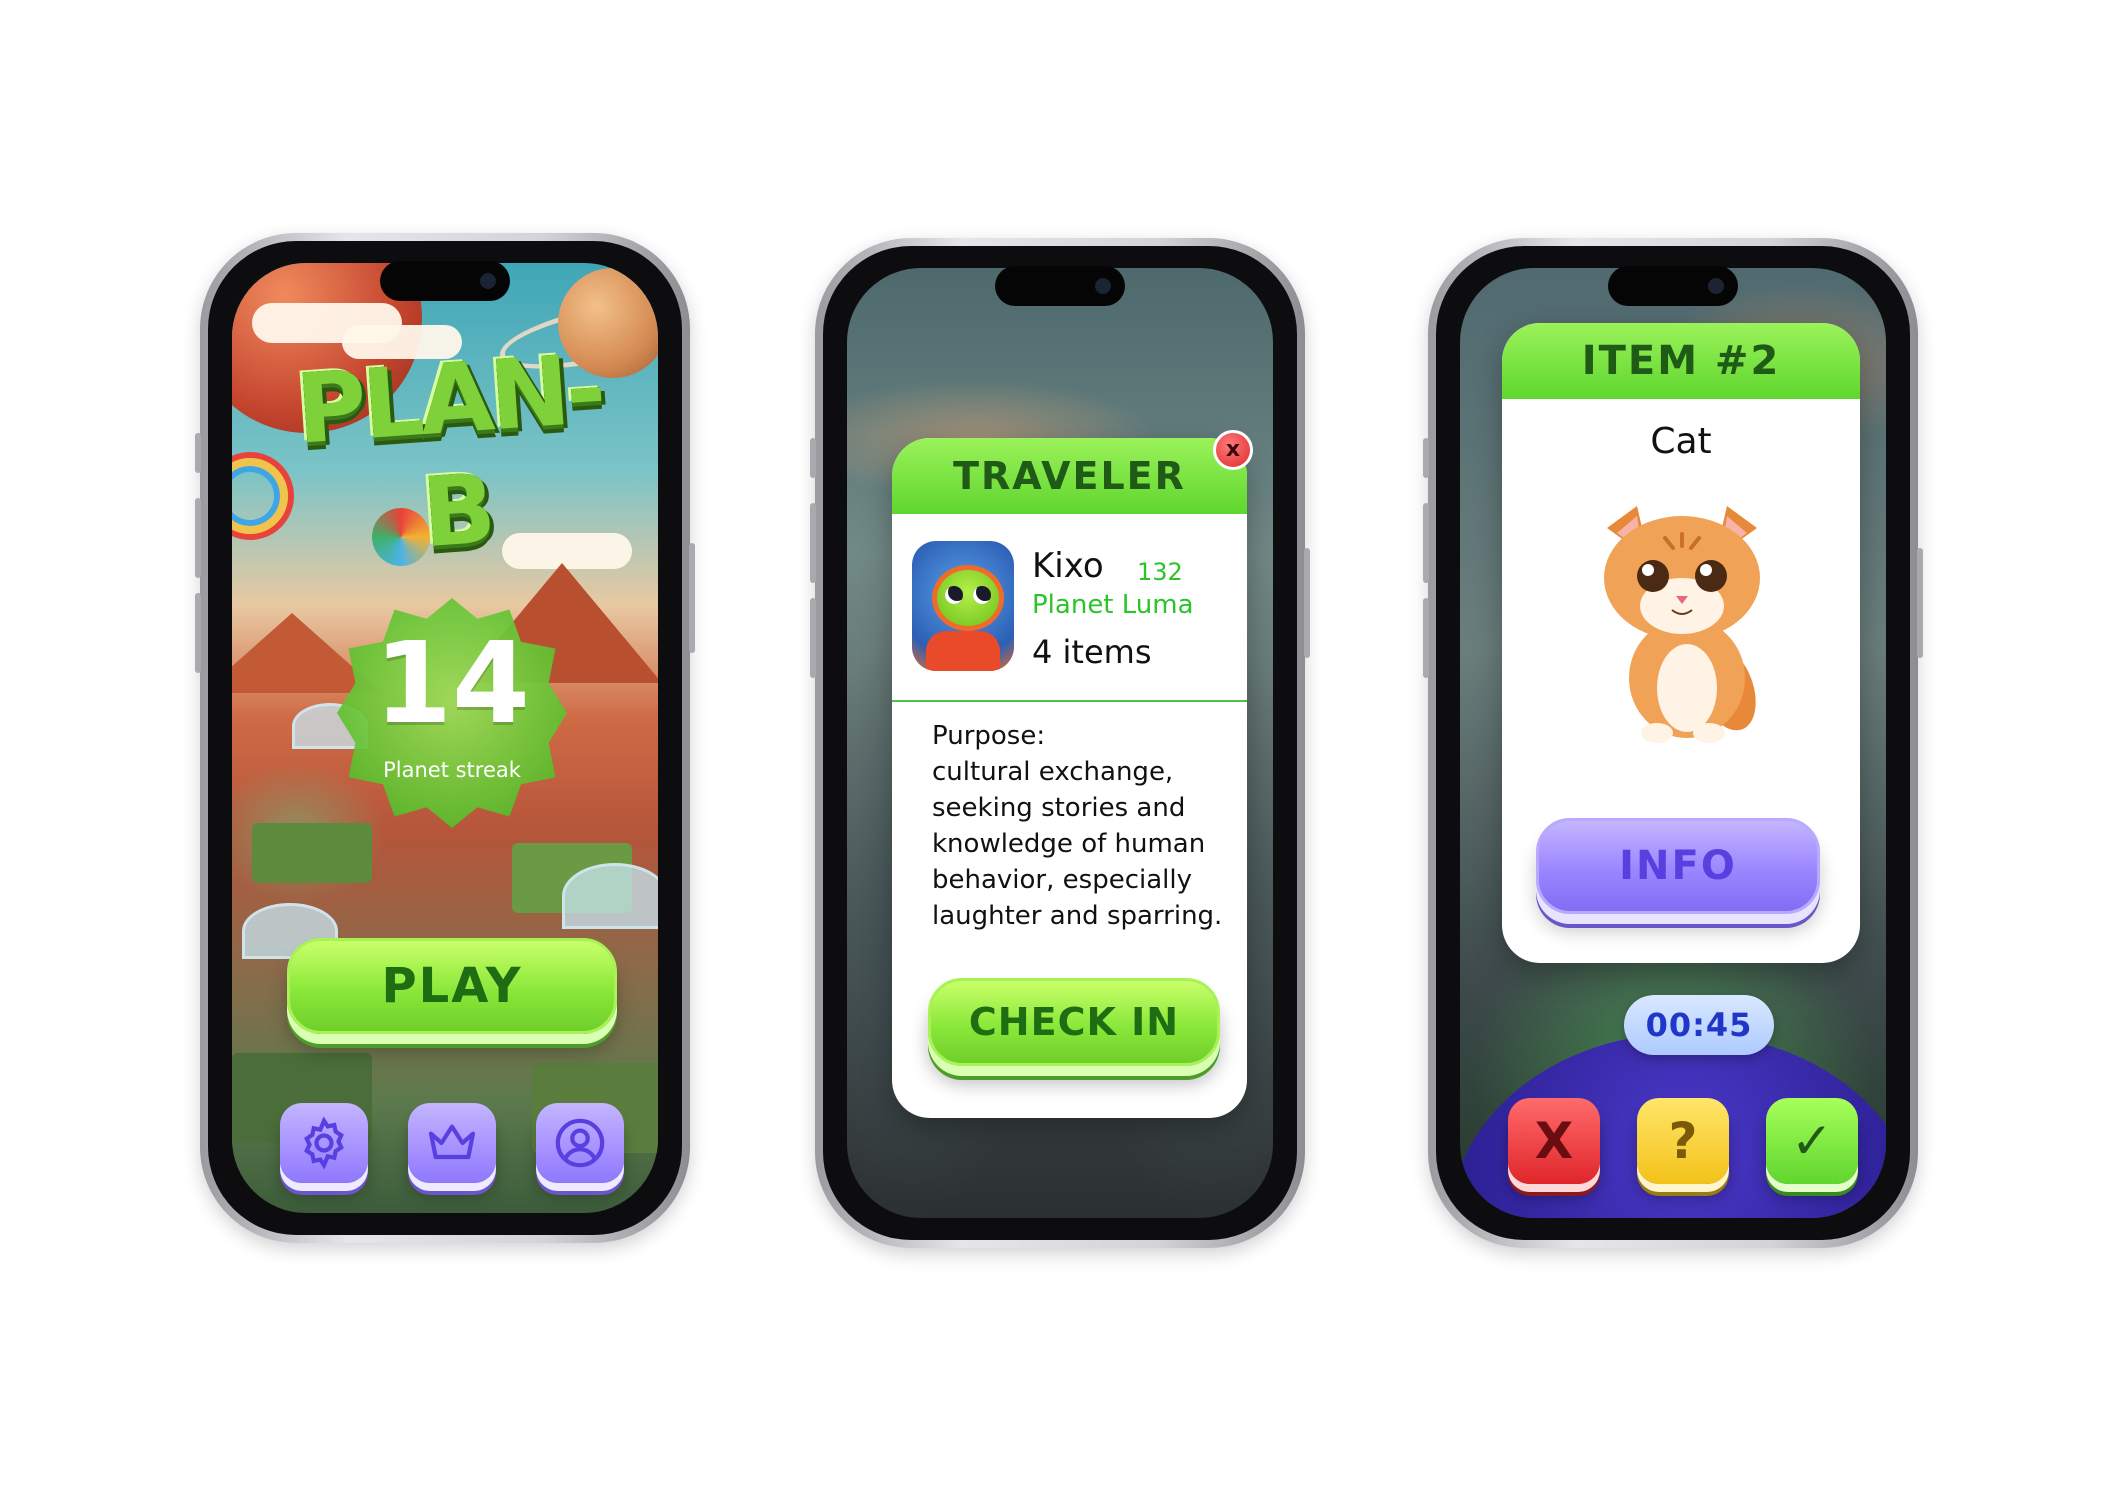 Image resolution: width=2115 pixels, height=1494 pixels. I want to click on streak-label: Planet streak, so click(452, 770).